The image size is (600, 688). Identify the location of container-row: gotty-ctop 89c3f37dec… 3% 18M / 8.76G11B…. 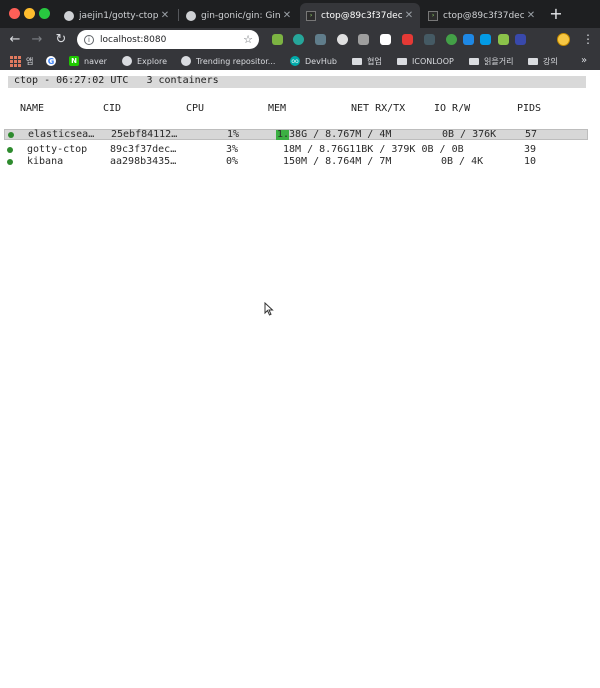
(296, 150).